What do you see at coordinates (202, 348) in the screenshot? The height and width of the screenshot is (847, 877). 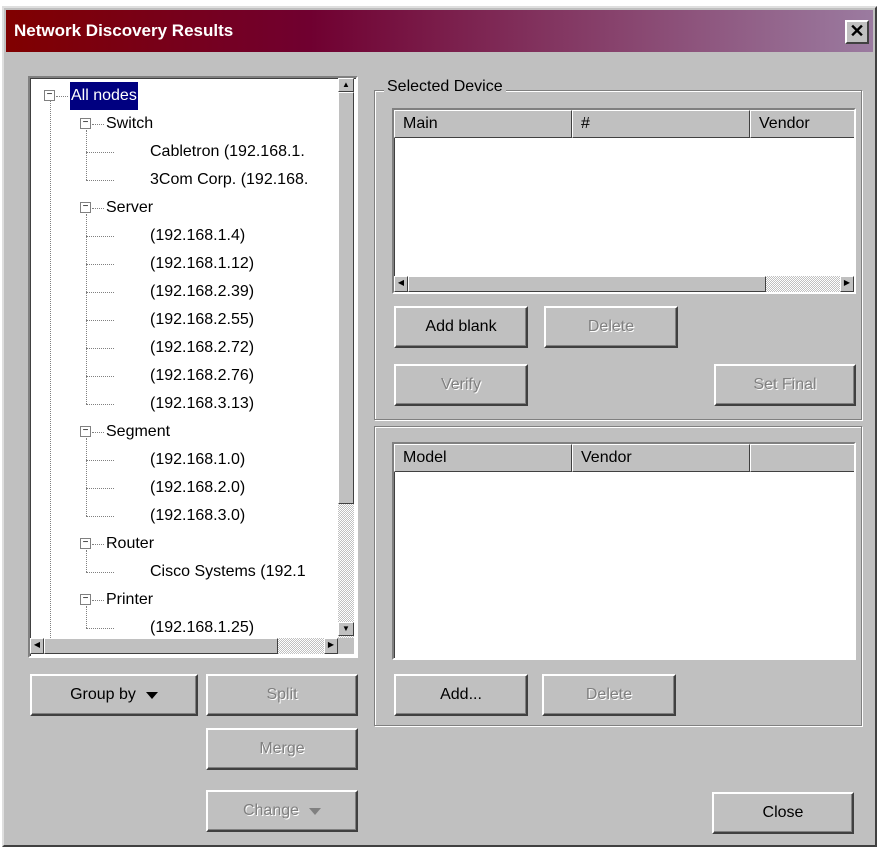 I see `tree-node-label: (192.168.2.72)` at bounding box center [202, 348].